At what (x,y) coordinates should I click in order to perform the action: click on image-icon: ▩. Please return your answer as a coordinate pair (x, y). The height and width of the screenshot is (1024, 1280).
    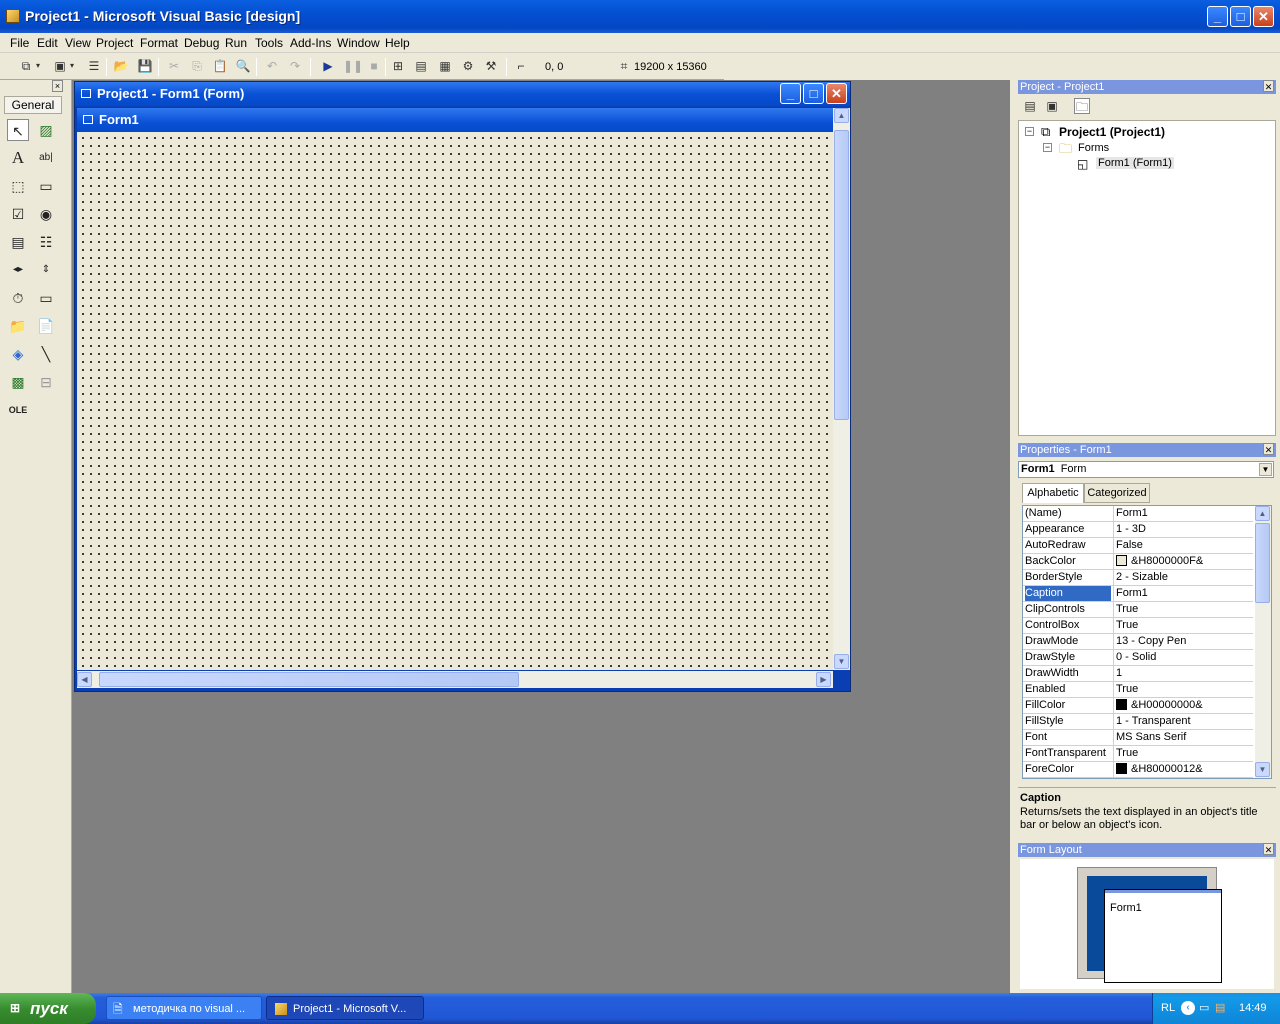
    Looking at the image, I should click on (18, 382).